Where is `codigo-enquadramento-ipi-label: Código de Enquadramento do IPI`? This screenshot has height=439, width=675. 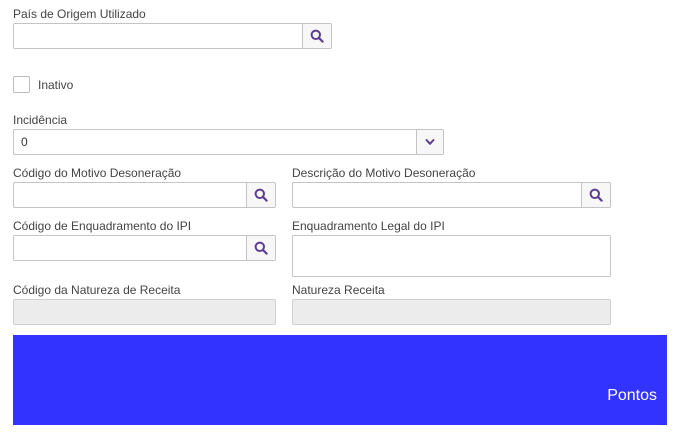
codigo-enquadramento-ipi-label: Código de Enquadramento do IPI is located at coordinates (102, 226).